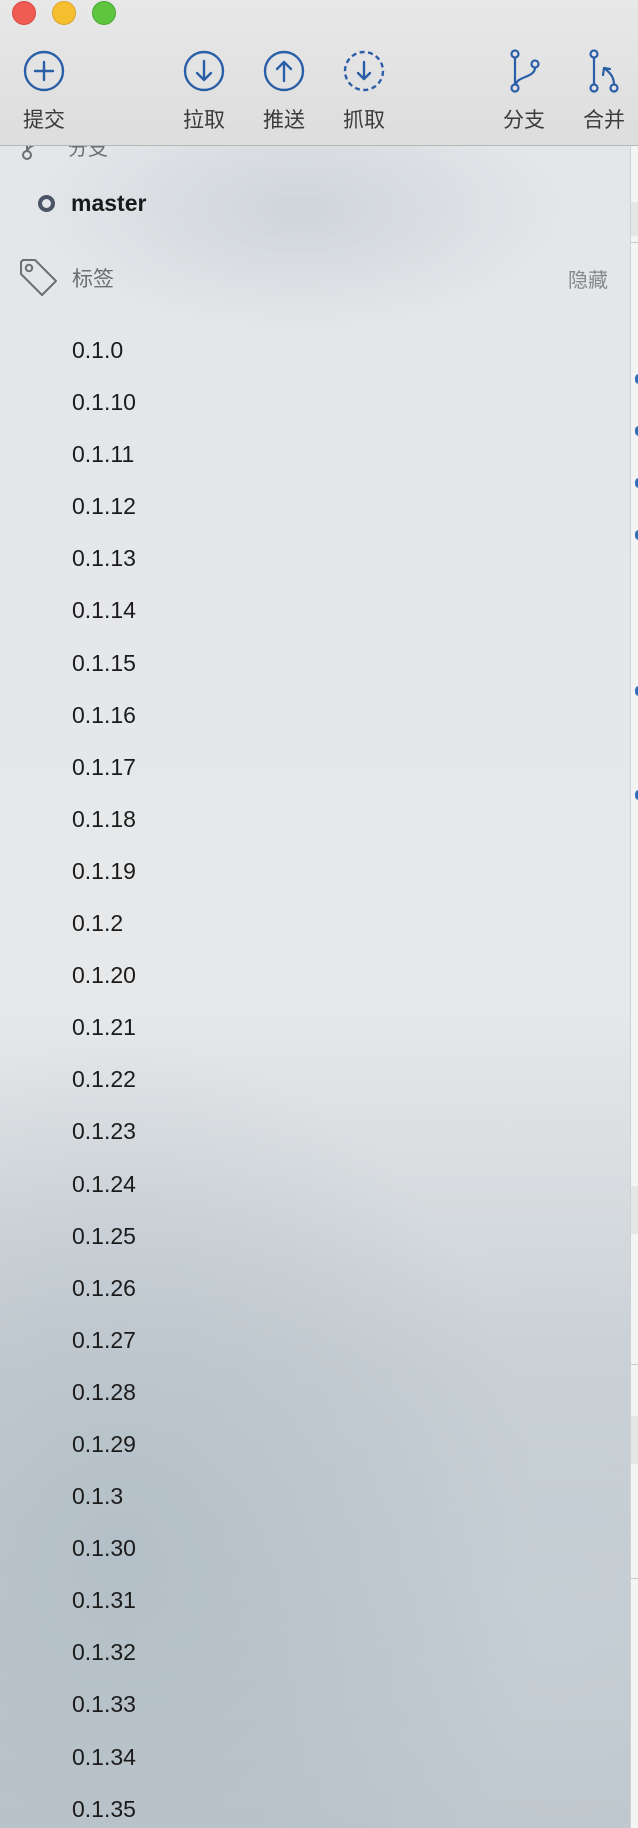 This screenshot has height=1828, width=638. Describe the element at coordinates (44, 71) in the screenshot. I see `plus-circle-icon` at that location.